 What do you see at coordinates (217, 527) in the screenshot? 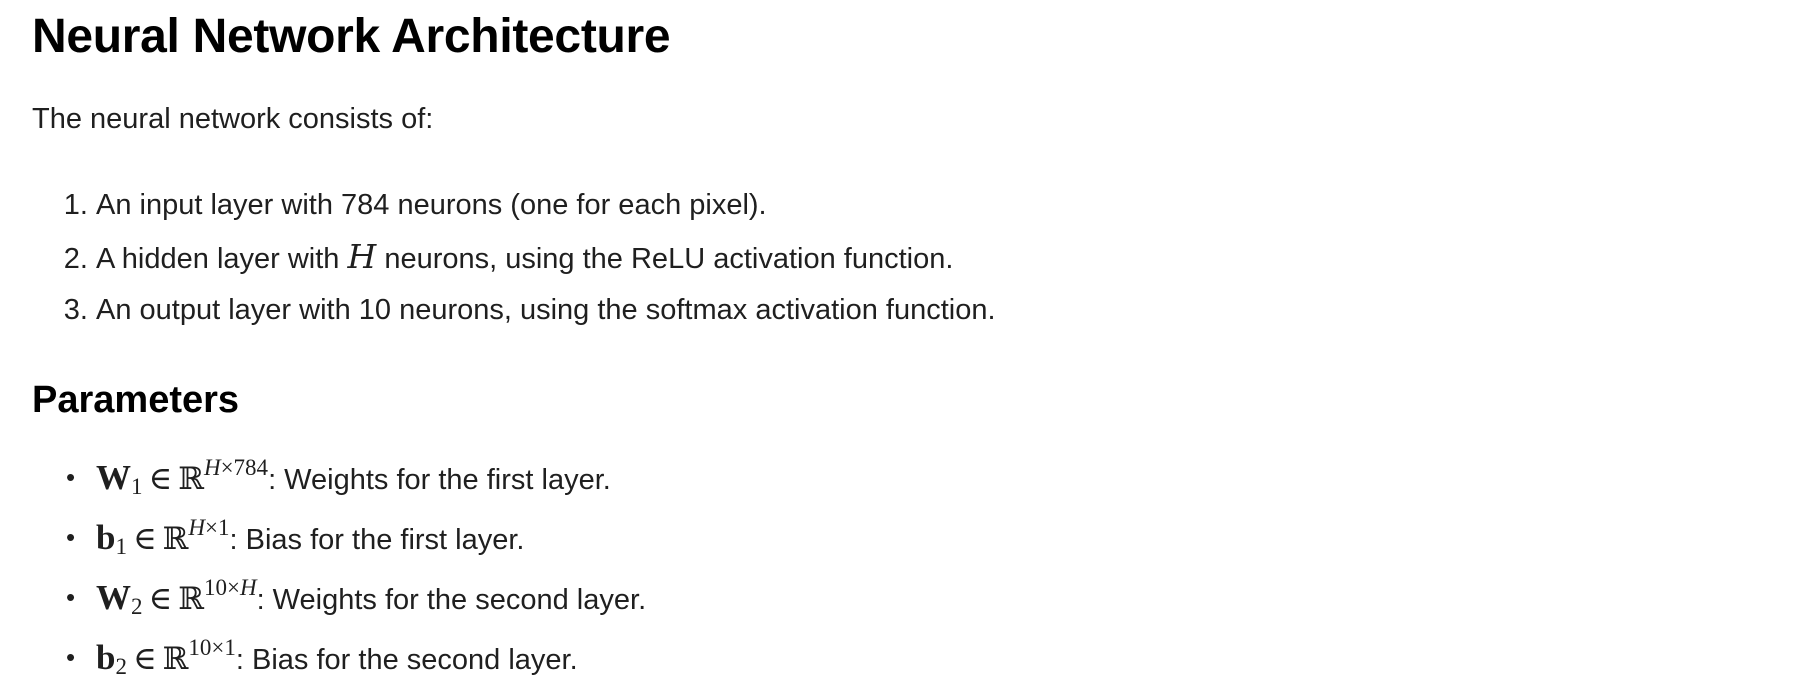
I see `dimension-part-b: ×1` at bounding box center [217, 527].